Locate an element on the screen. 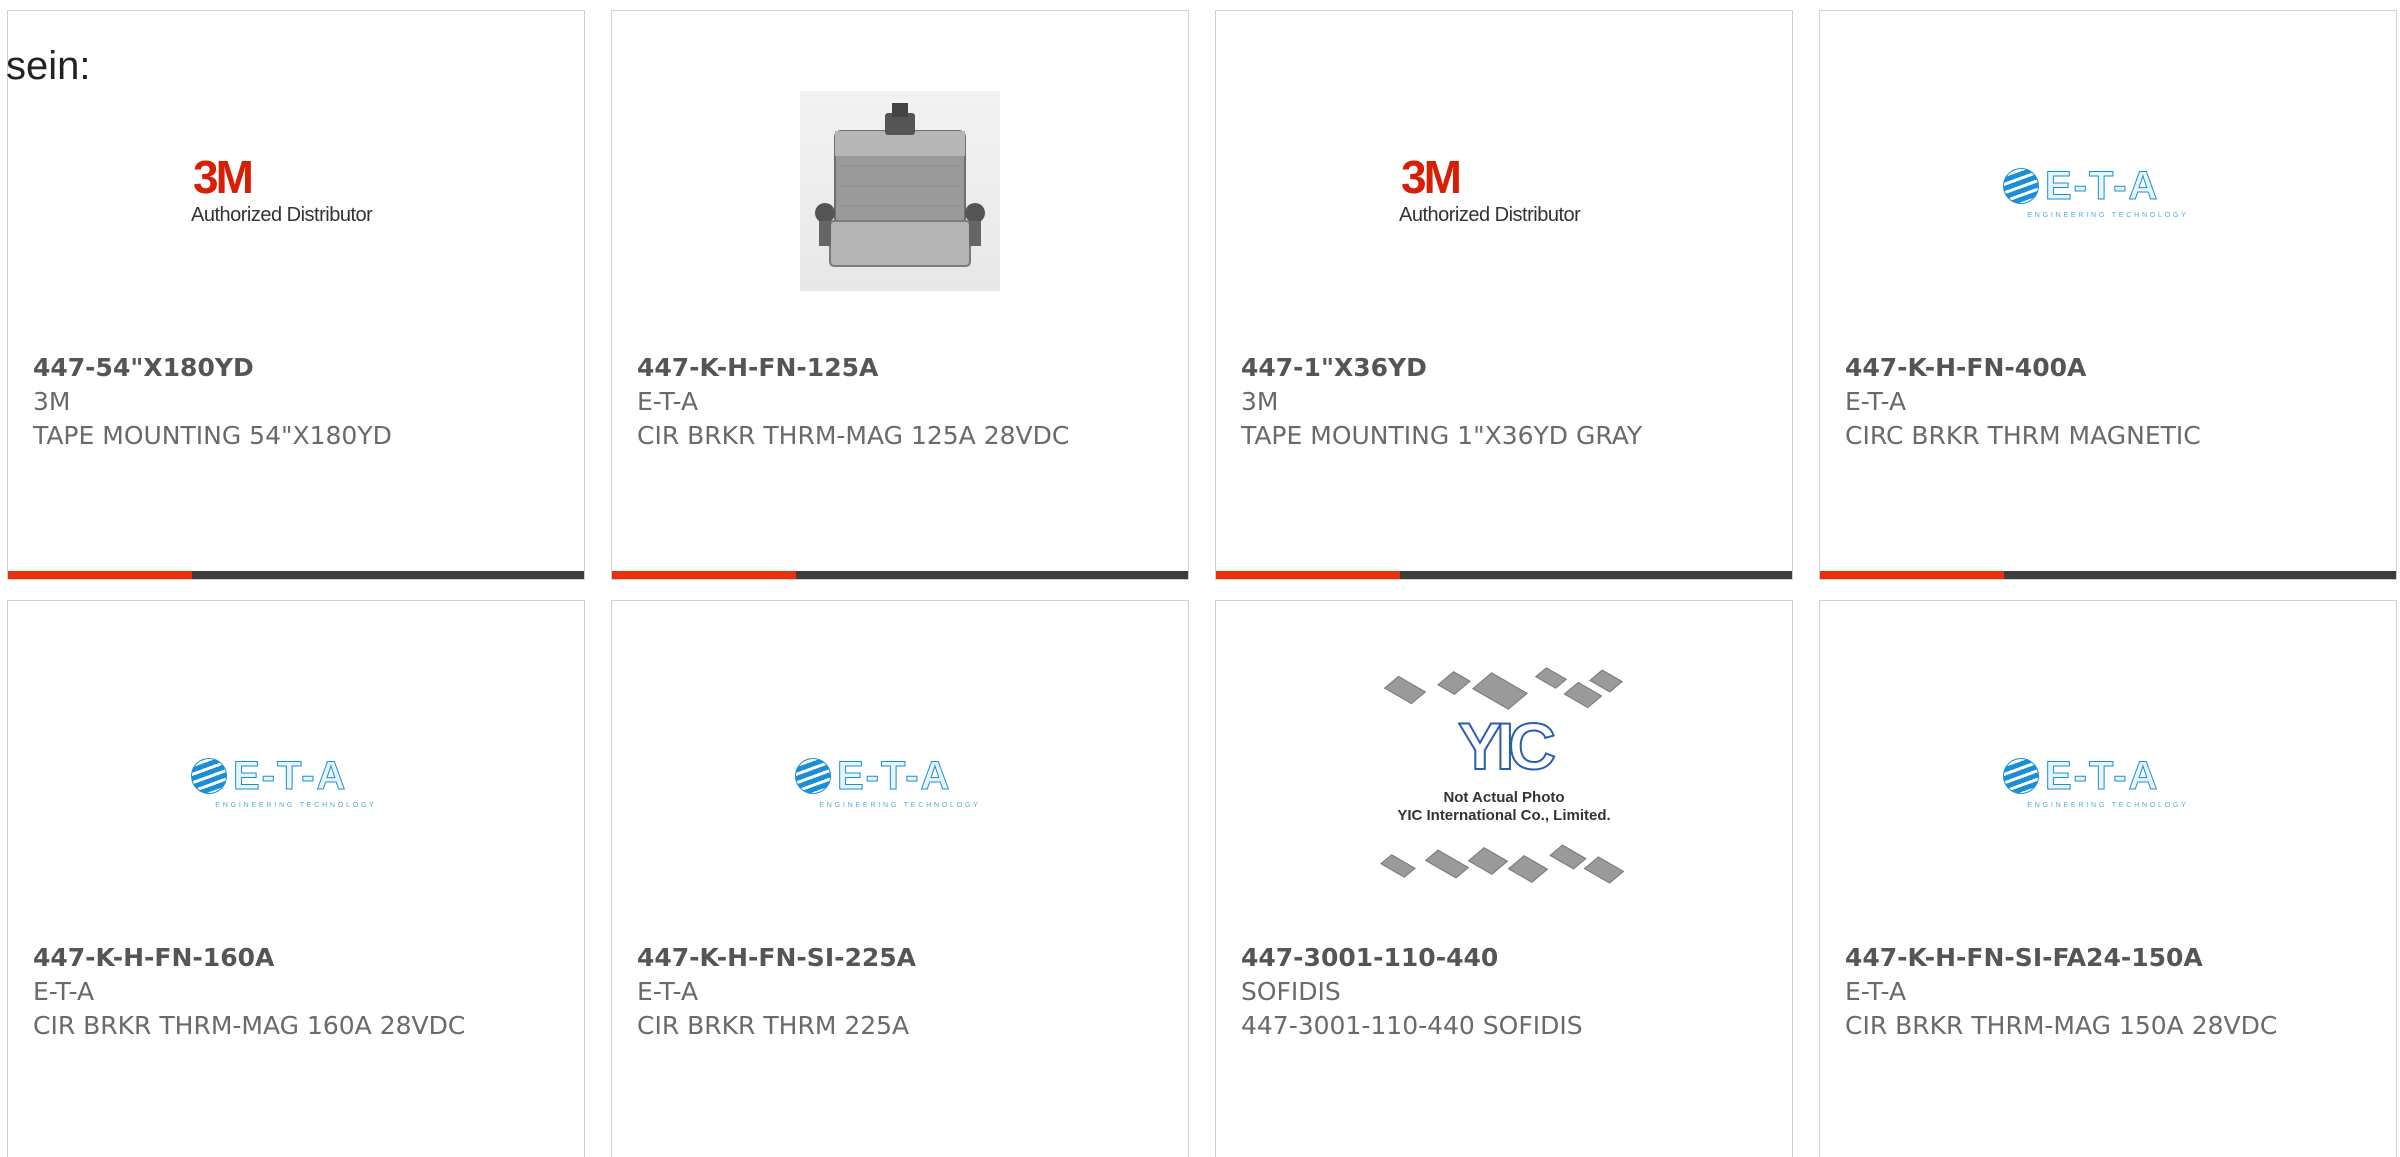 Image resolution: width=2400 pixels, height=1157 pixels. description: CIRC BRKR THRM MAGNETIC is located at coordinates (2023, 435).